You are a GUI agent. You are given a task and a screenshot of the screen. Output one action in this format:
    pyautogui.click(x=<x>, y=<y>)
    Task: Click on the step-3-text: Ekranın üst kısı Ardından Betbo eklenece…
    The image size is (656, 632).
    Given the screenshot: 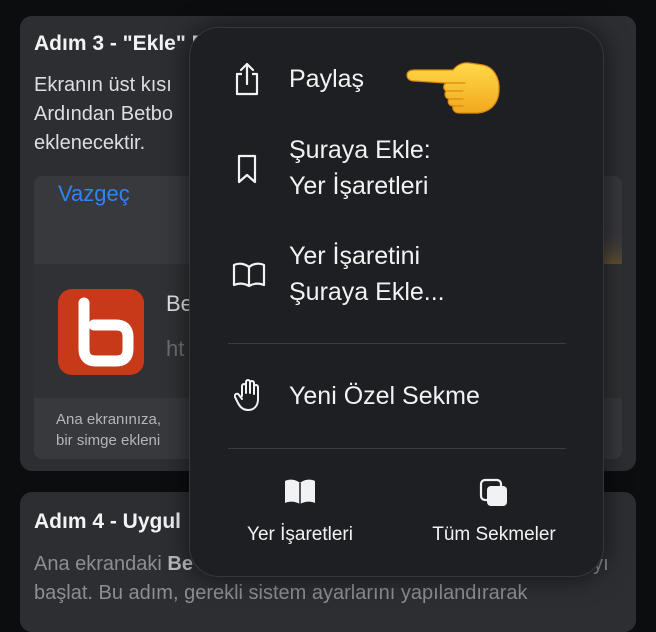 What is the action you would take?
    pyautogui.click(x=103, y=114)
    